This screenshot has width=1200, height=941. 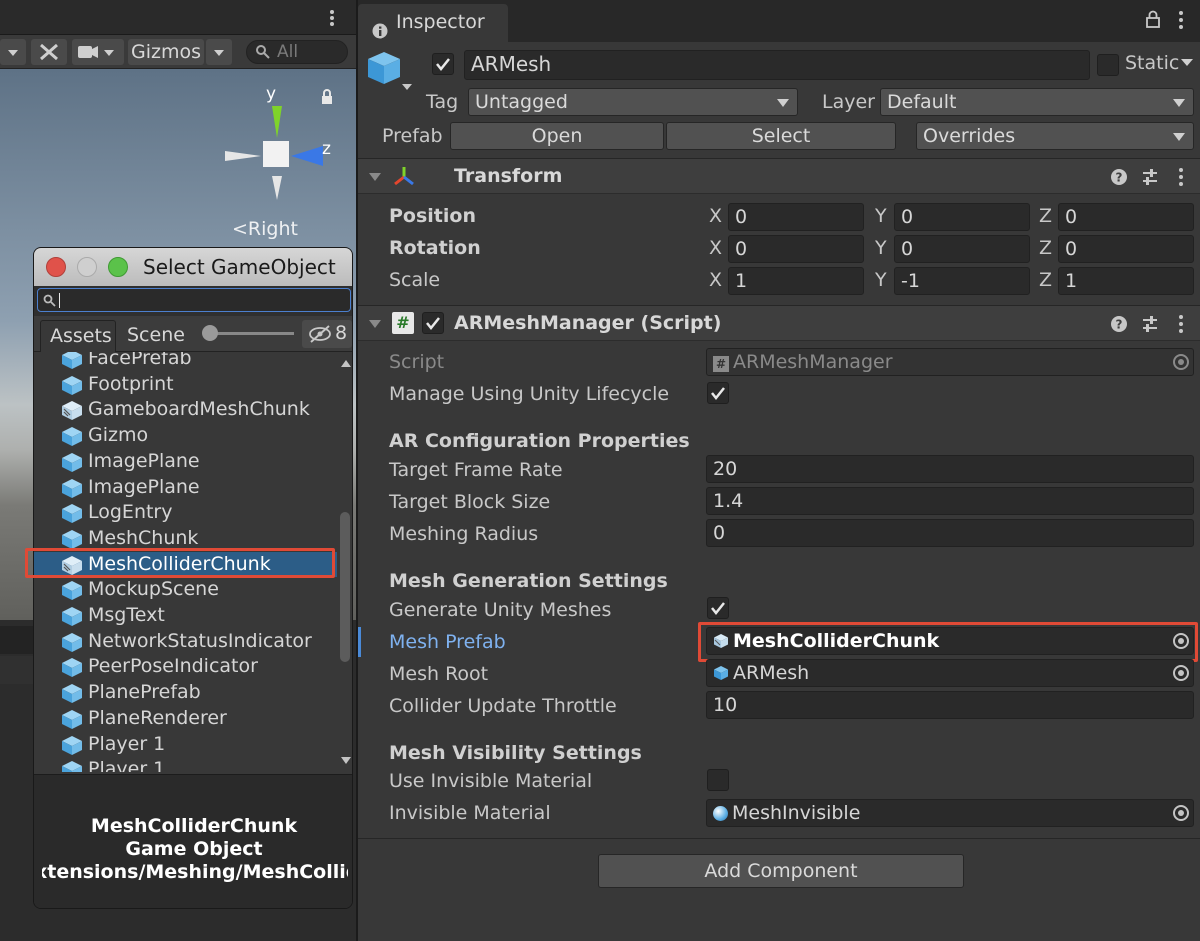 I want to click on tab-scene: Scene, so click(x=156, y=335).